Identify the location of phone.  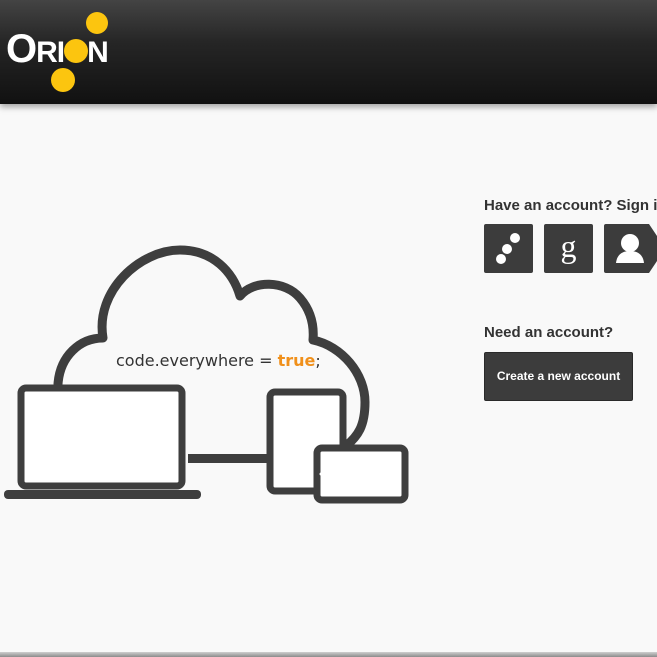
(361, 474).